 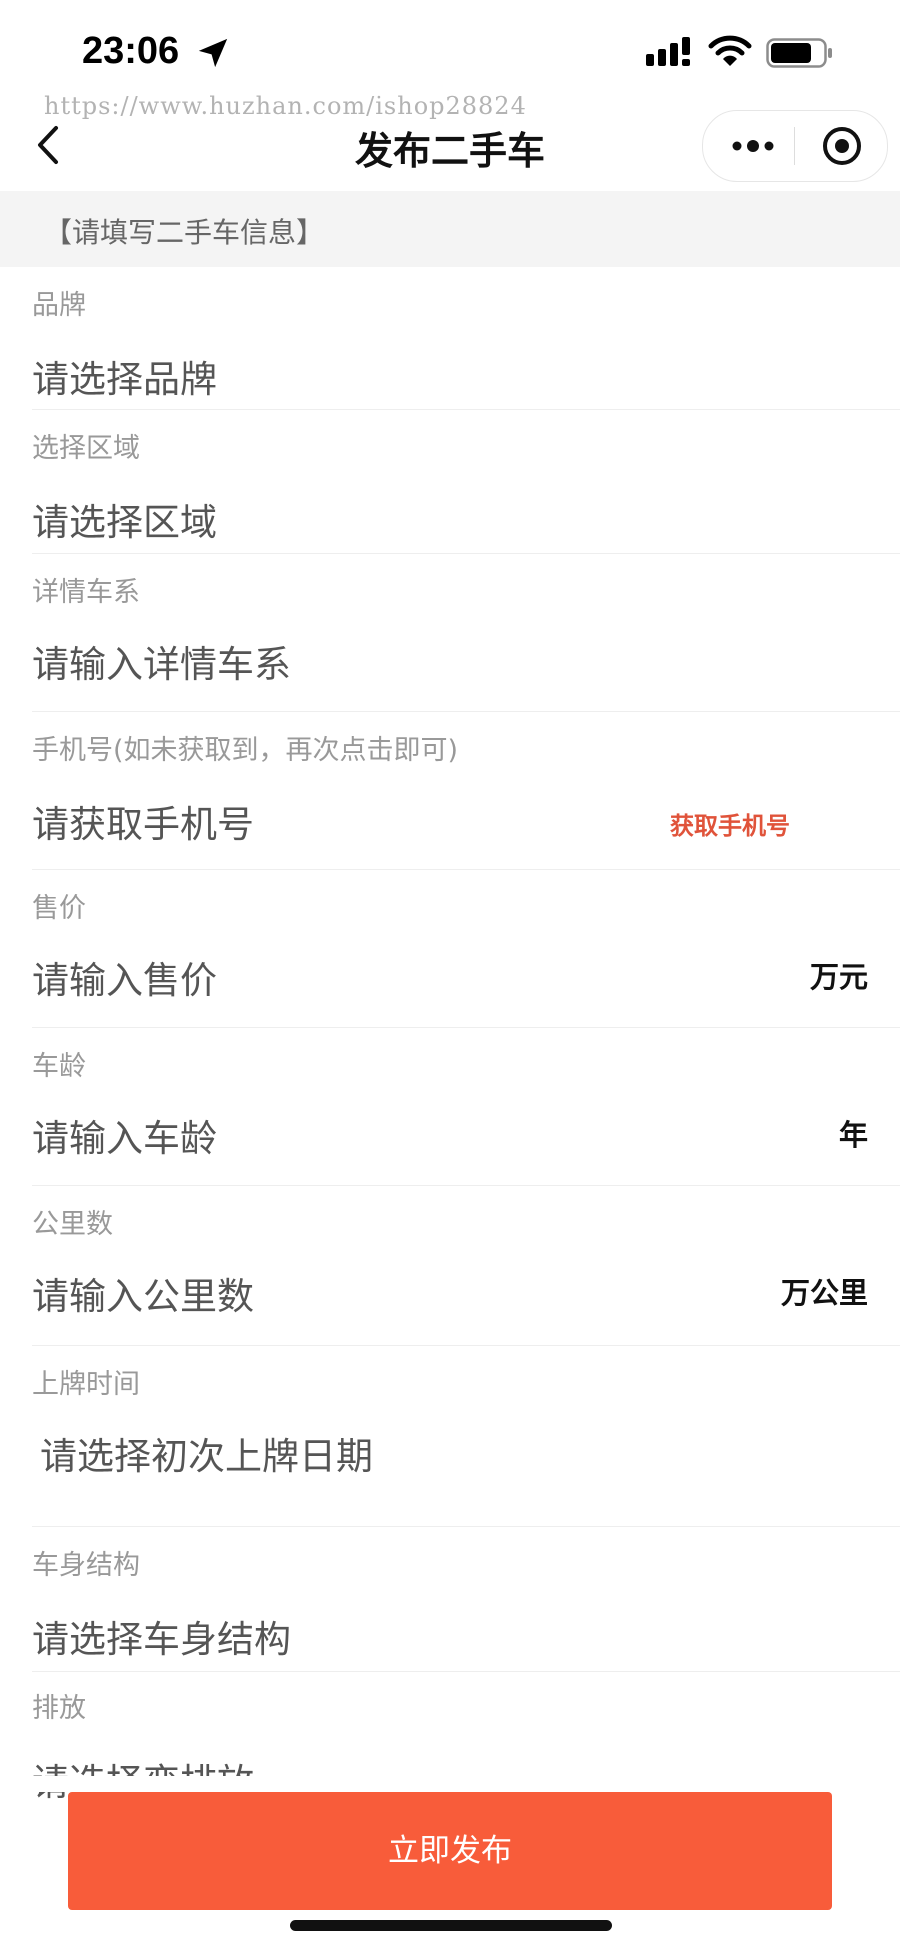 I want to click on capsule-divider, so click(x=794, y=146).